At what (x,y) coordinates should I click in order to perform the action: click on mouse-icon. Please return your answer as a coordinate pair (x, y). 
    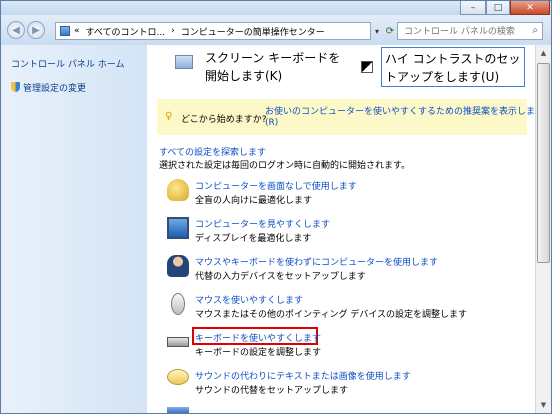
    Looking at the image, I should click on (178, 304).